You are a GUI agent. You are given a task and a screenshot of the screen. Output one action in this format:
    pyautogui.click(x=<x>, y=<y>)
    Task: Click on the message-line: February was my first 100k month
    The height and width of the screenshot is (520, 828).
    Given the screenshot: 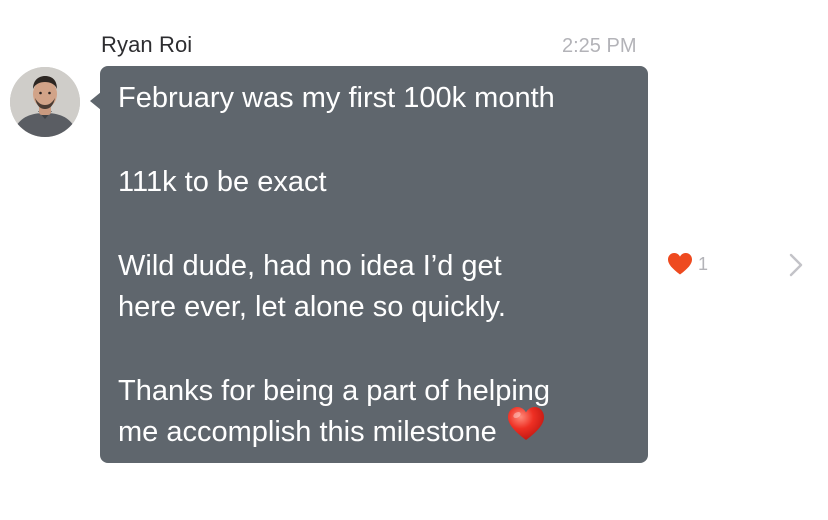 What is the action you would take?
    pyautogui.click(x=336, y=98)
    